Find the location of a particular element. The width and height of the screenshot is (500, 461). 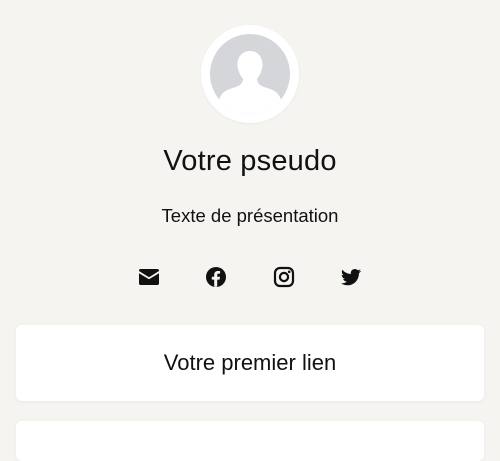

avatar-frame is located at coordinates (250, 74).